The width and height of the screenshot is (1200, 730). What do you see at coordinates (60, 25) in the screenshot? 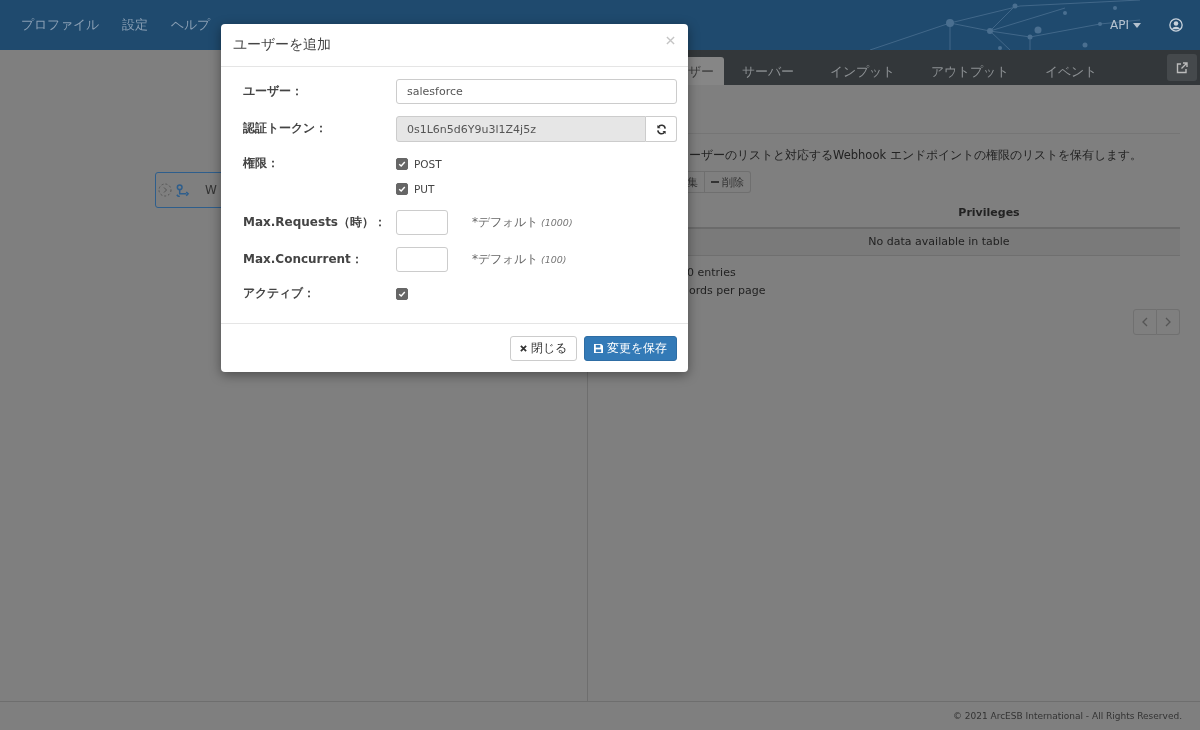
I see `nav-menu-item: プロファイル` at bounding box center [60, 25].